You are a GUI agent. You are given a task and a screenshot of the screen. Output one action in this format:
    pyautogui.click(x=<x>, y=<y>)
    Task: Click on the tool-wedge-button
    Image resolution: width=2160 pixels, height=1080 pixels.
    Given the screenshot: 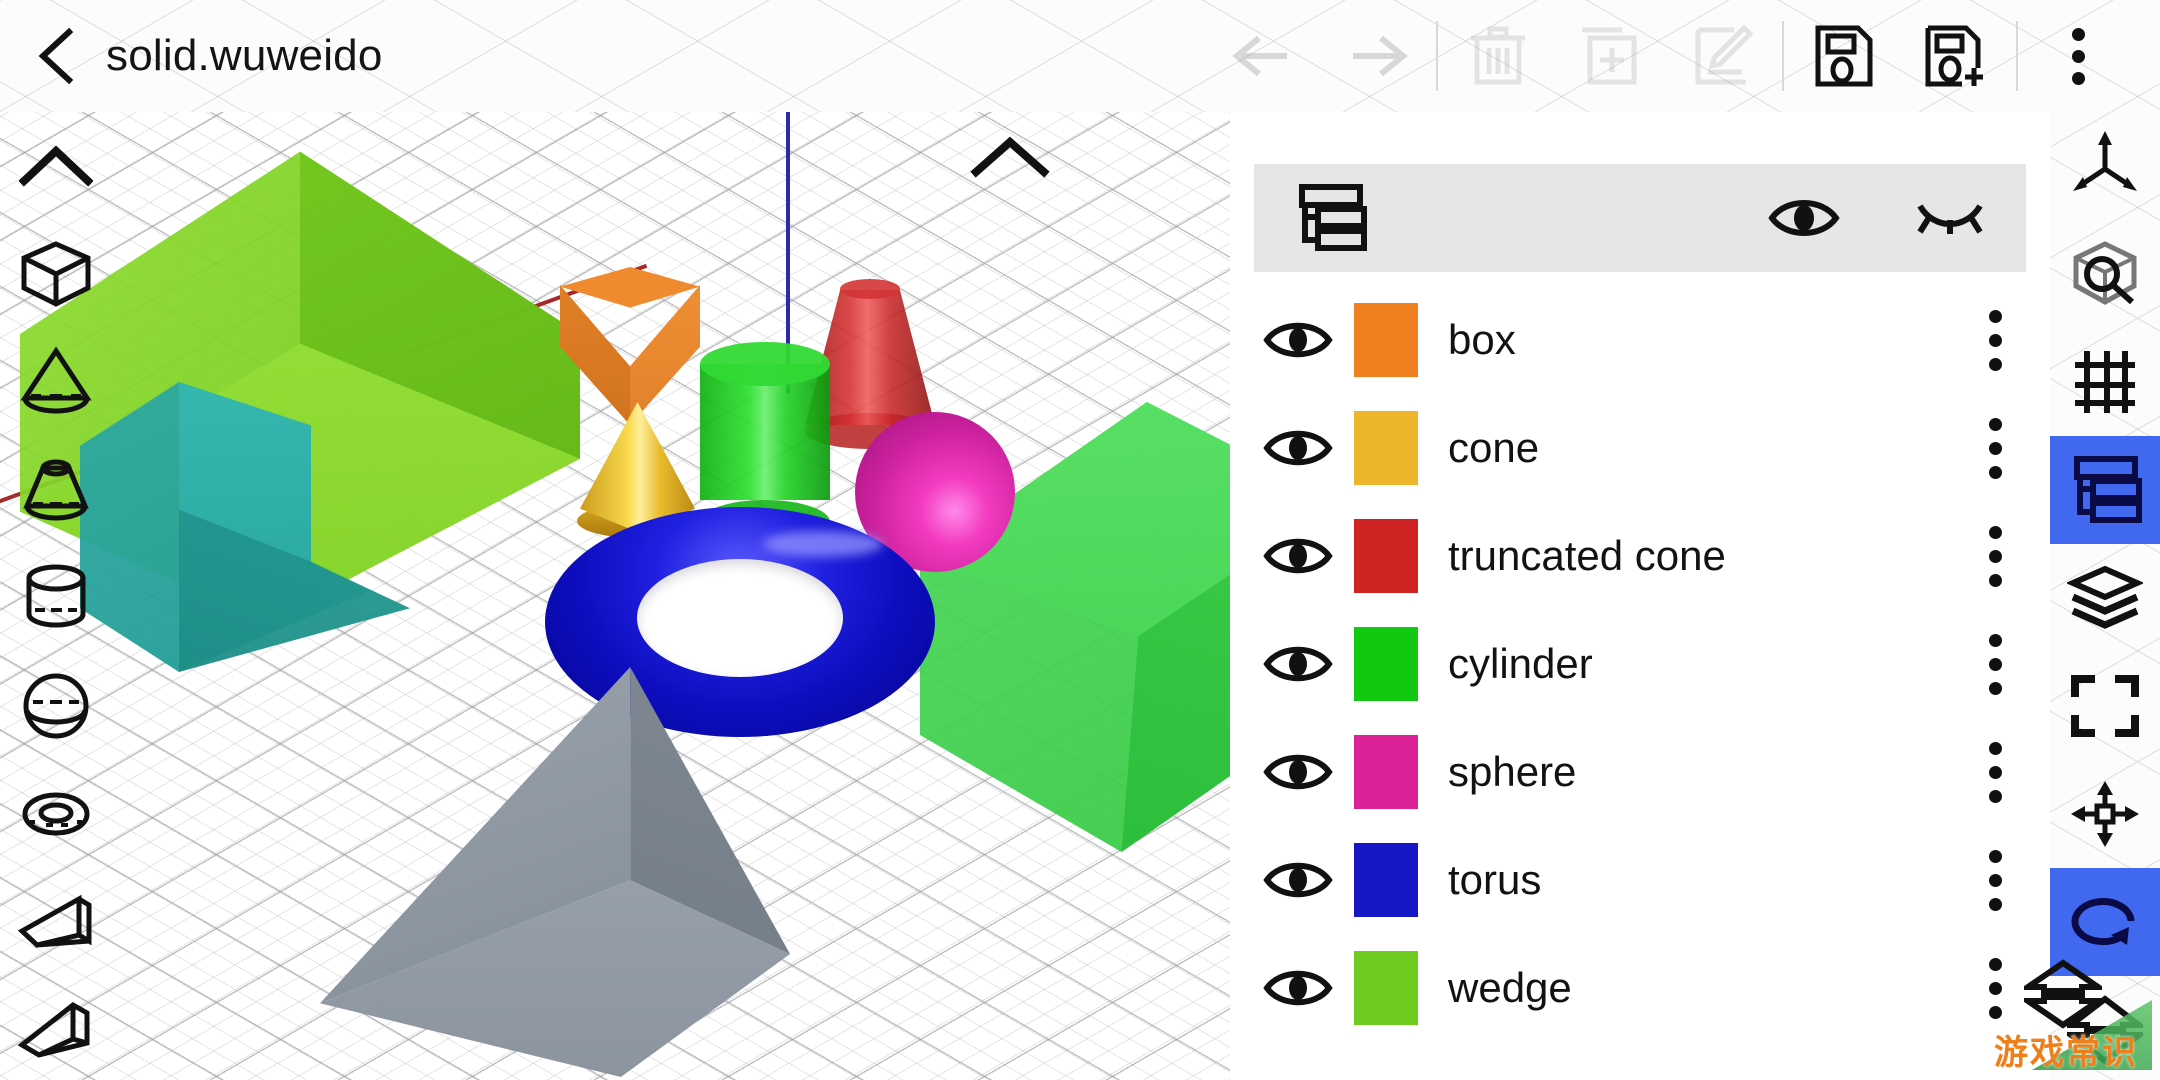 What is the action you would take?
    pyautogui.click(x=56, y=922)
    